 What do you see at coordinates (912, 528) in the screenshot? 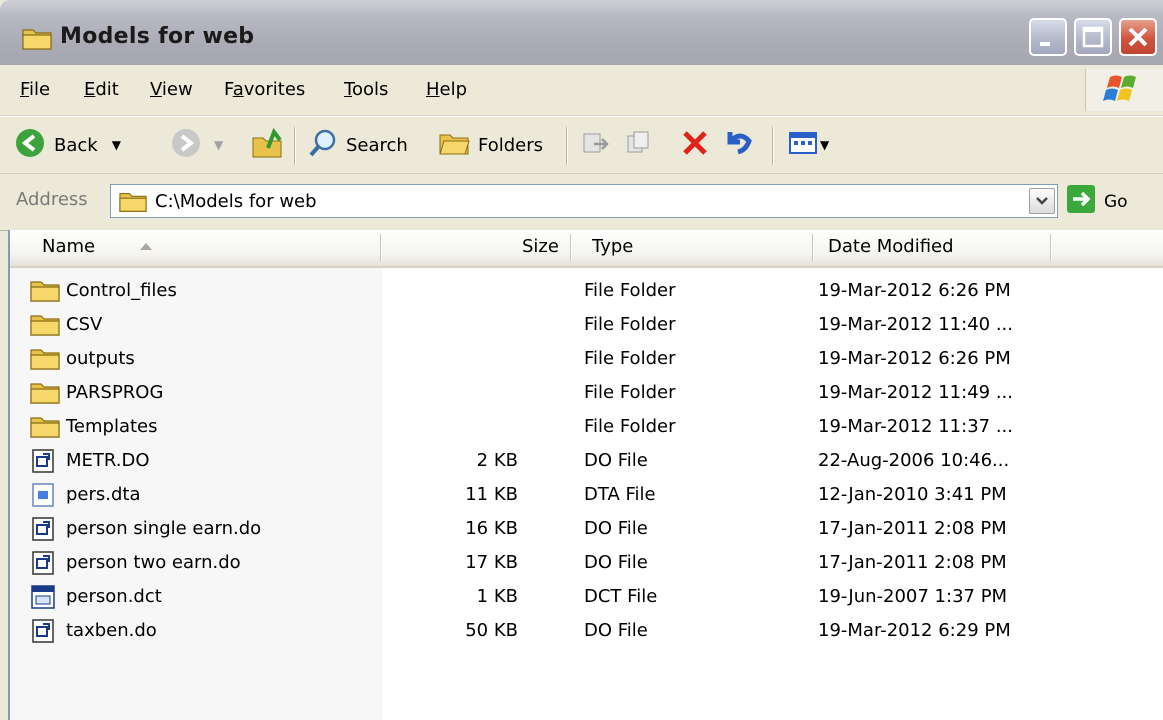
I see `file-date-modified: 17-Jan-2011 2:08 PM` at bounding box center [912, 528].